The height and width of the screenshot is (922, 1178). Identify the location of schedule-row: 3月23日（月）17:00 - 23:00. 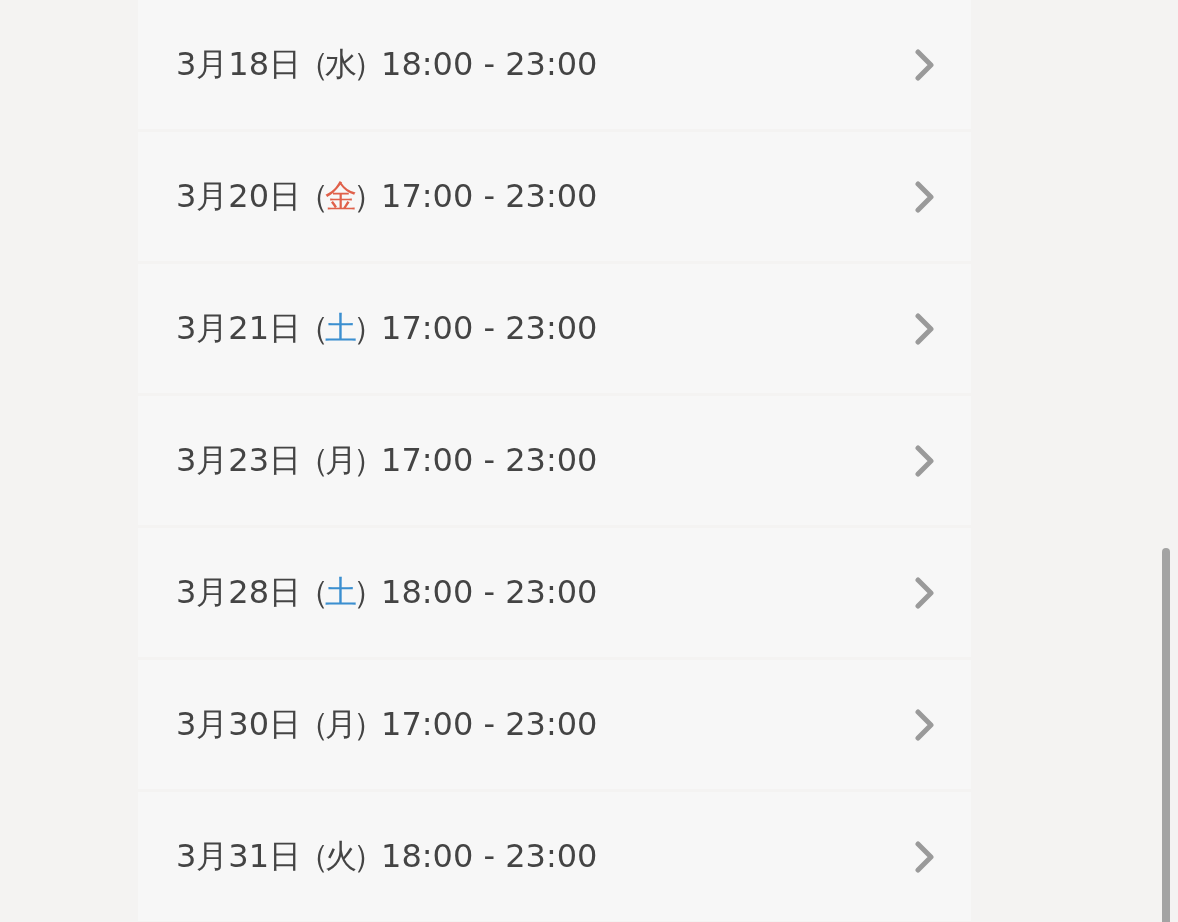
(554, 460).